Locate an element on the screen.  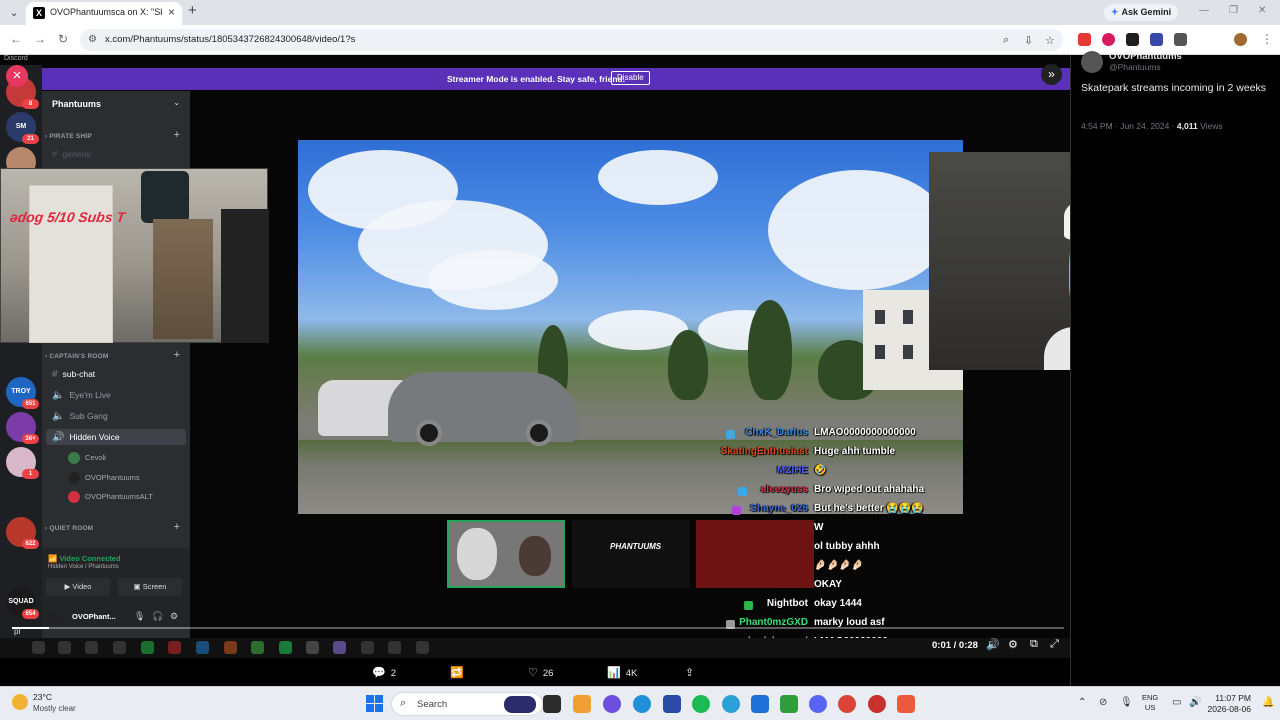
mute-icon: 🎙 is located at coordinates (139, 616).